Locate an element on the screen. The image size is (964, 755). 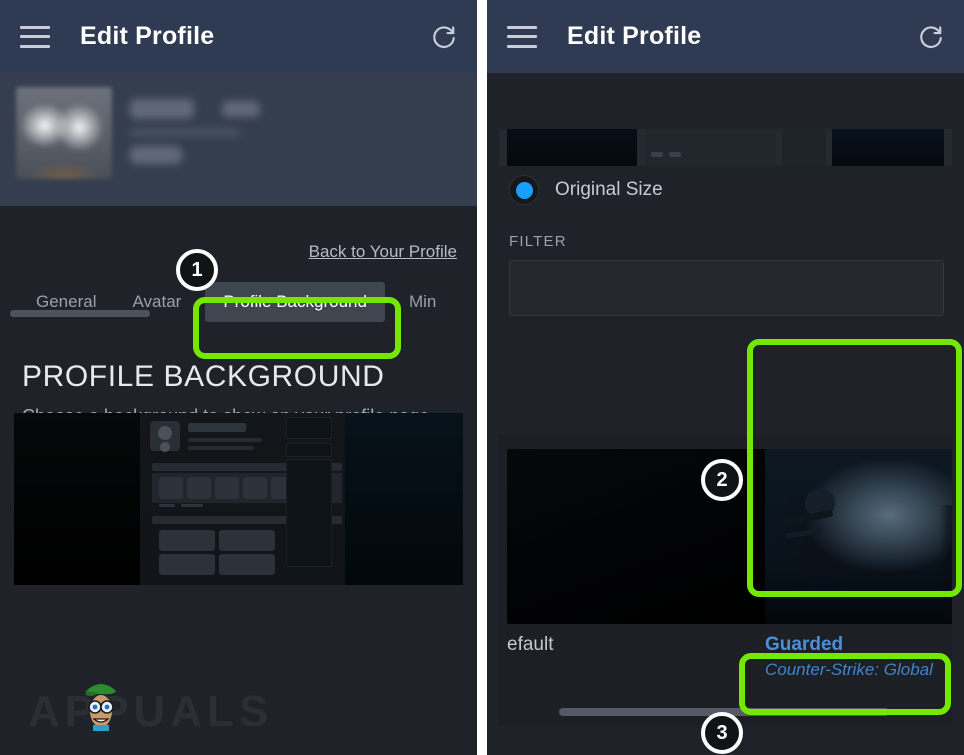
appuals-watermark: APPUALS is located at coordinates (151, 710).